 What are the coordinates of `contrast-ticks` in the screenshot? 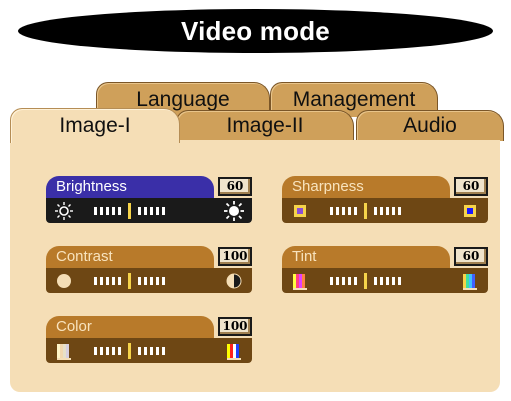 It's located at (154, 281).